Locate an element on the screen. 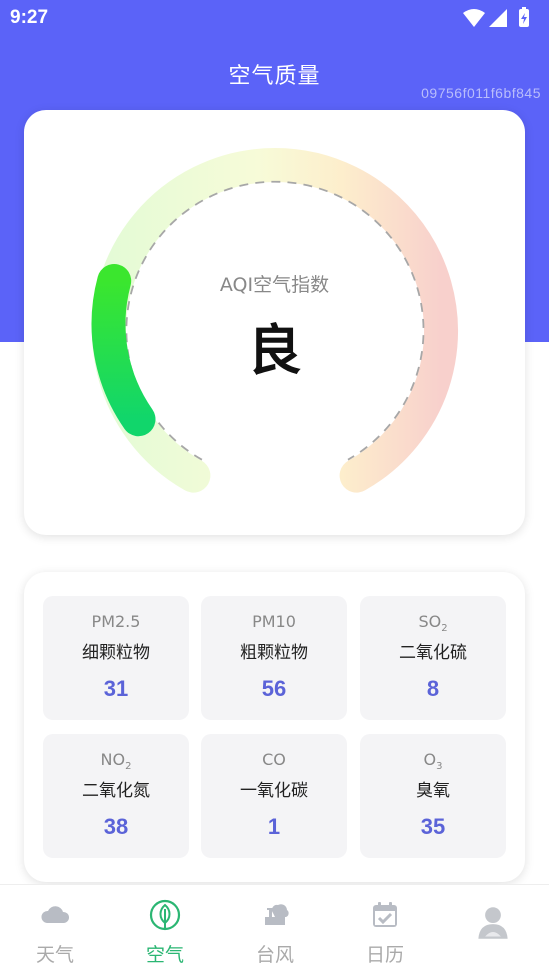 The image size is (549, 976). pollutant-value: 35 is located at coordinates (433, 826).